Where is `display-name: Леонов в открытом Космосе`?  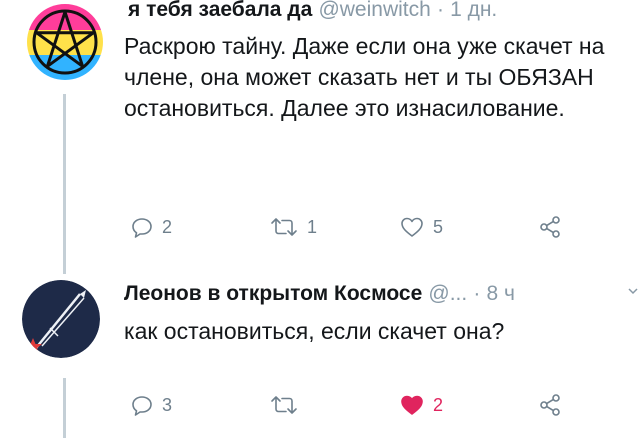 display-name: Леонов в открытом Космосе is located at coordinates (273, 293).